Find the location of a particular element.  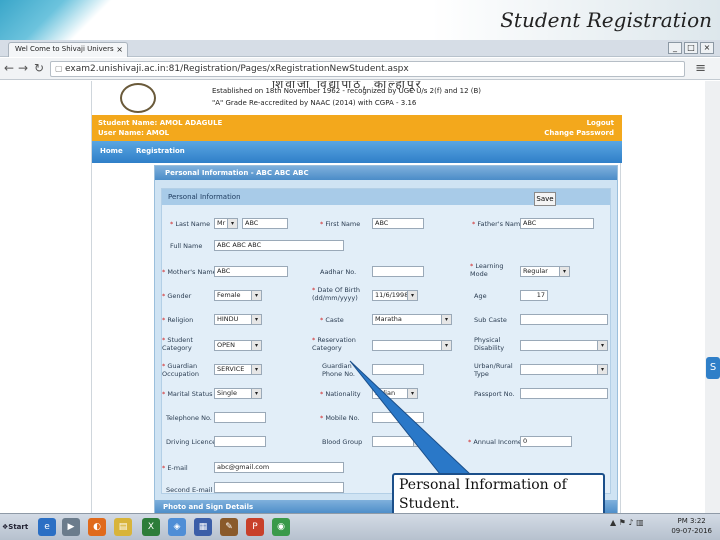

firefox-icon: ◐ is located at coordinates (97, 527).